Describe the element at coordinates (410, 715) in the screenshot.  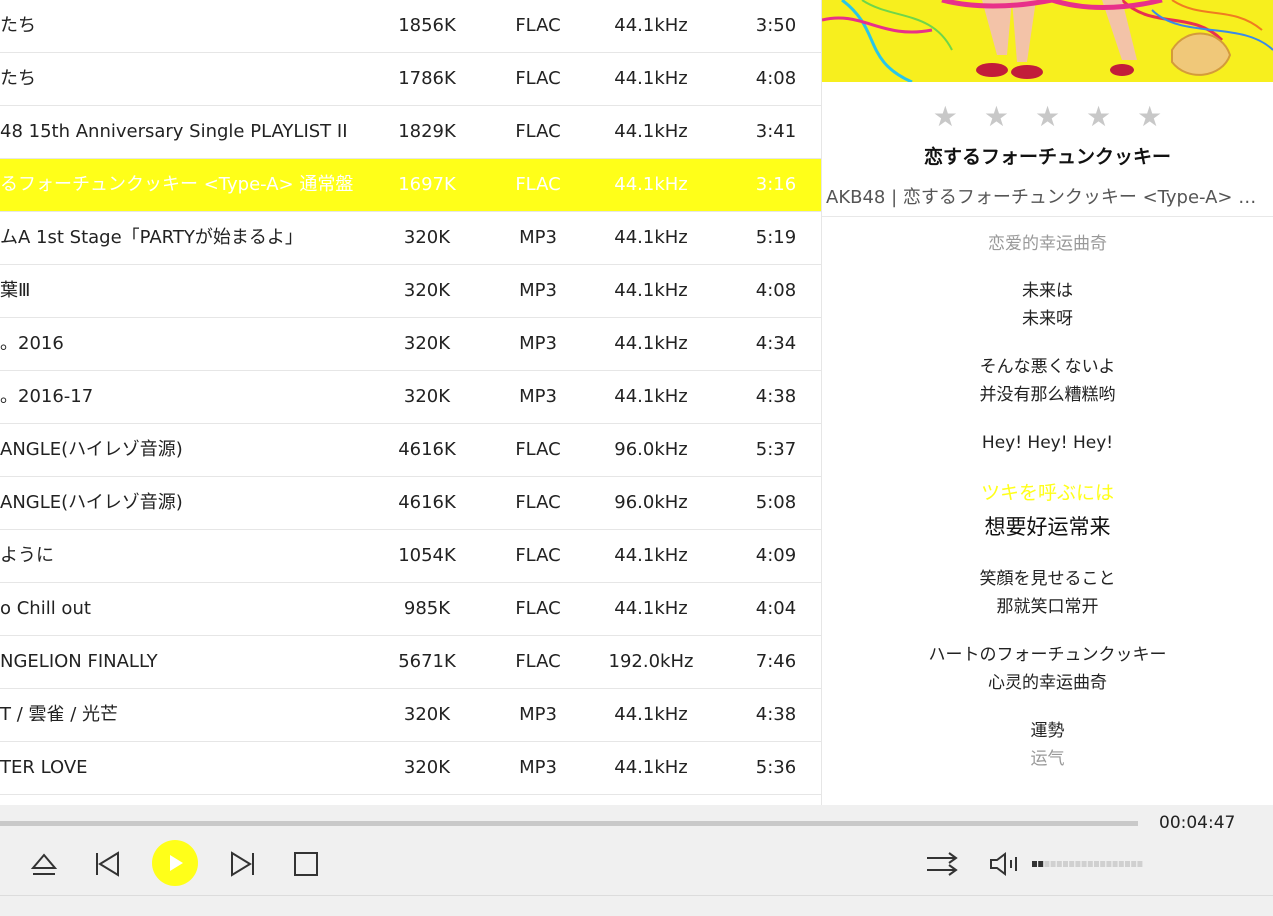
I see `track-row: T / 雲雀 / 光芒 320K MP3 44.1kHz 4:38` at that location.